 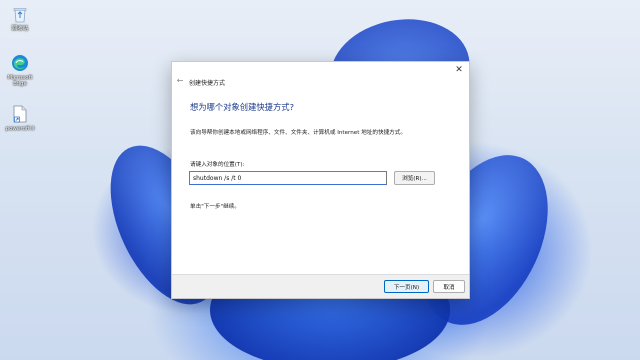 What do you see at coordinates (20, 81) in the screenshot?
I see `desktop-icon-label: Microsoft Edge` at bounding box center [20, 81].